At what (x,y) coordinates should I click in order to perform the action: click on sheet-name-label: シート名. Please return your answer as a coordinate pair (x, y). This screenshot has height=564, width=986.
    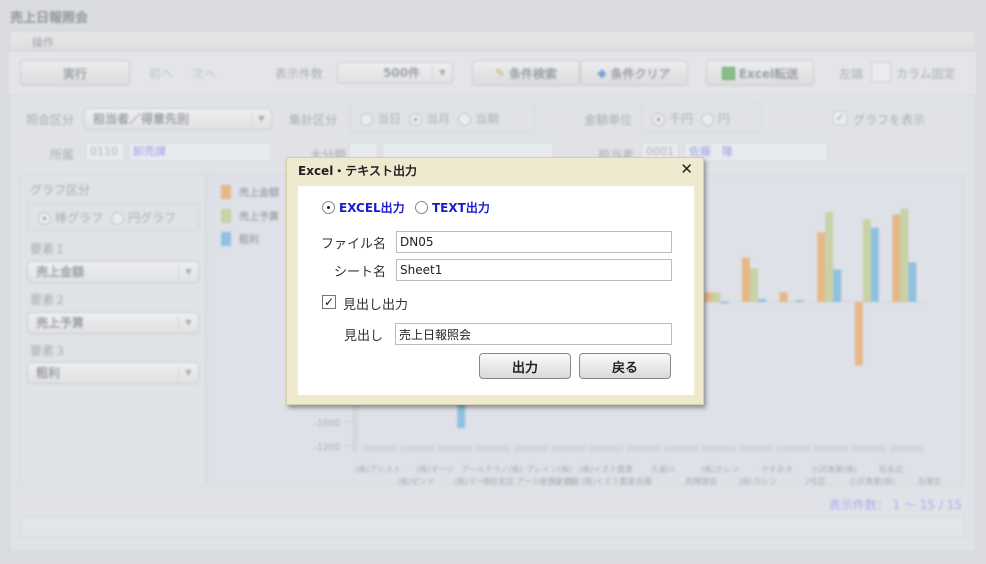
    Looking at the image, I should click on (359, 272).